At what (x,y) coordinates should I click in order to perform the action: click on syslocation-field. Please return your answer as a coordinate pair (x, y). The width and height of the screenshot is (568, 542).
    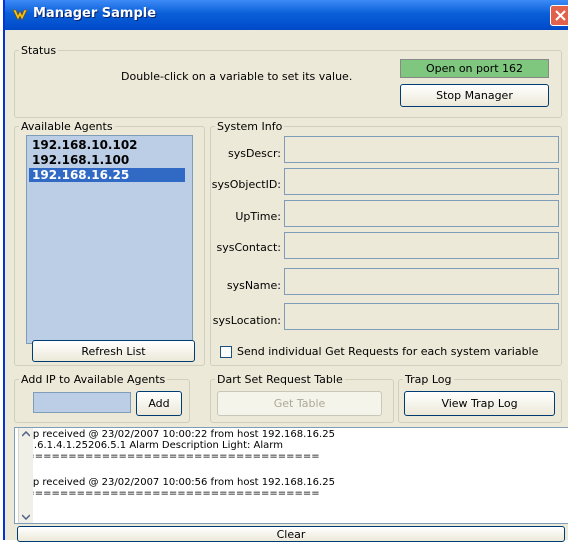
    Looking at the image, I should click on (421, 316).